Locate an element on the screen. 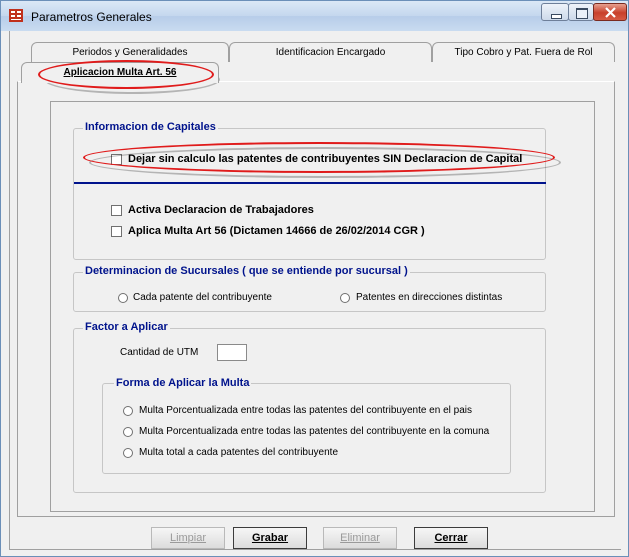  grabar-button-label: Grabar is located at coordinates (270, 538).